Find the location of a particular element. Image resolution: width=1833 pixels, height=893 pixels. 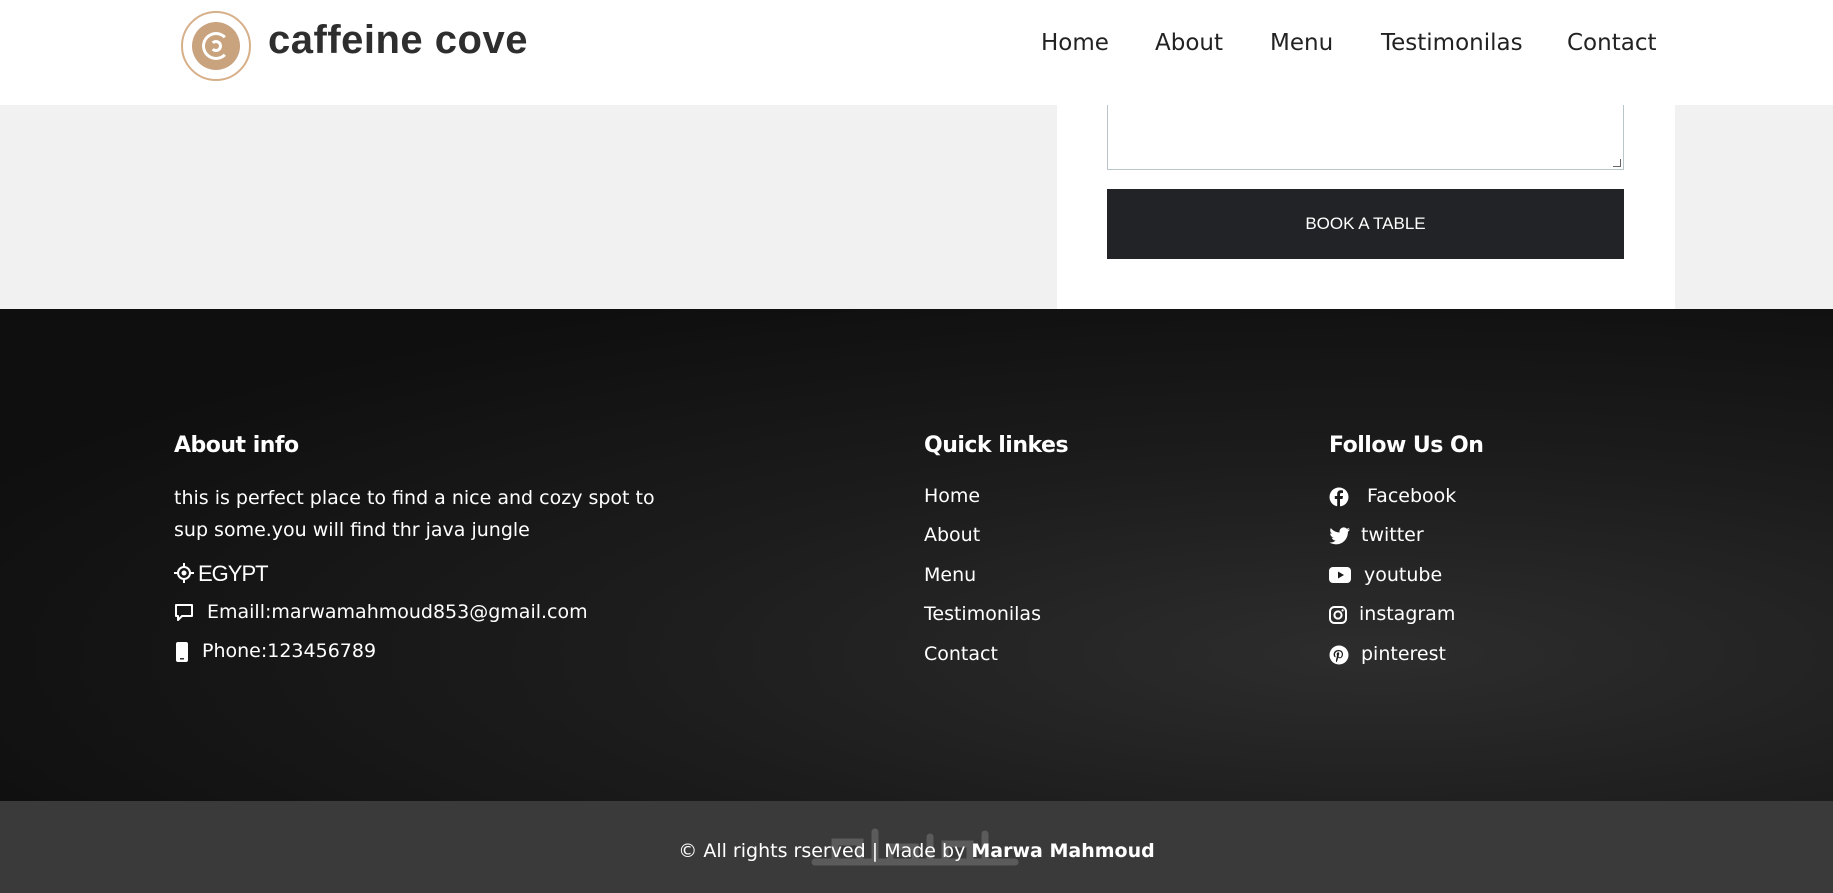

location-text: EGYPT is located at coordinates (233, 573).